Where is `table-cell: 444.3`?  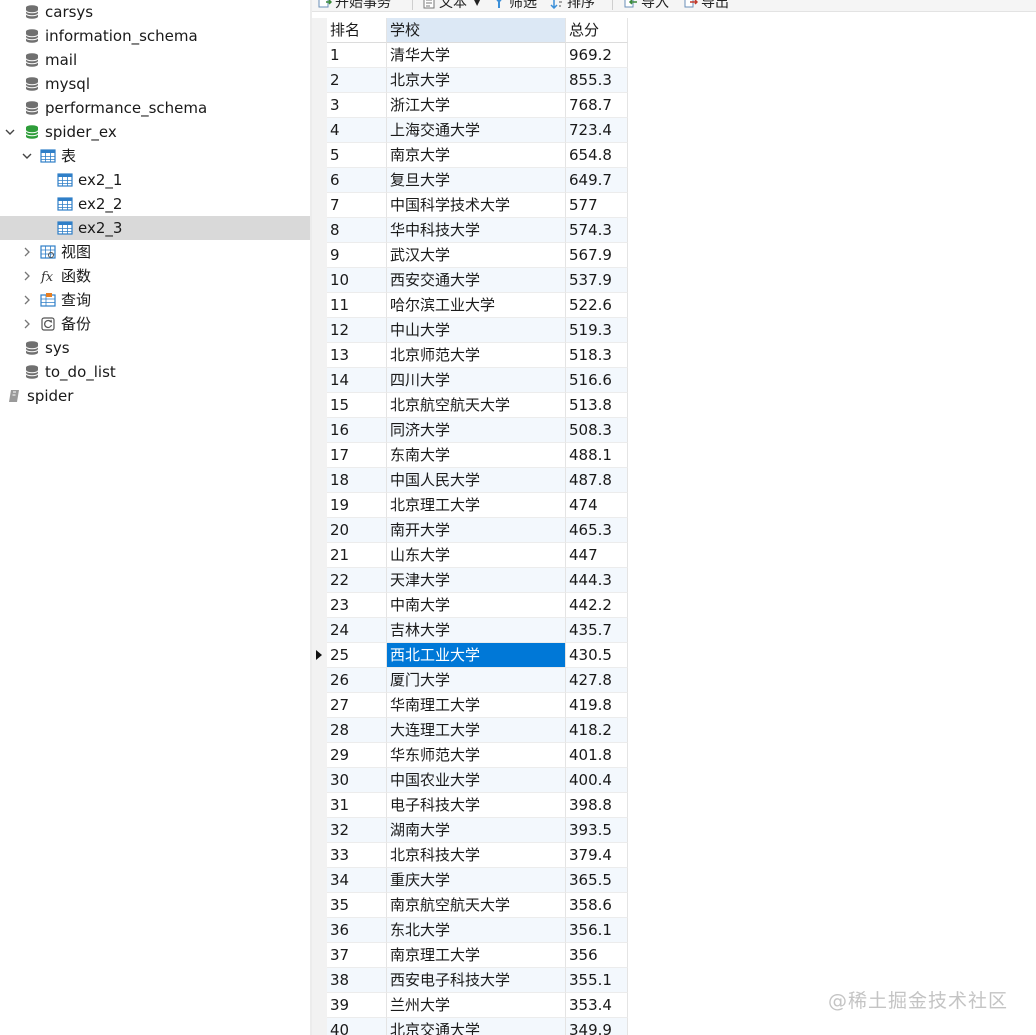
table-cell: 444.3 is located at coordinates (597, 580).